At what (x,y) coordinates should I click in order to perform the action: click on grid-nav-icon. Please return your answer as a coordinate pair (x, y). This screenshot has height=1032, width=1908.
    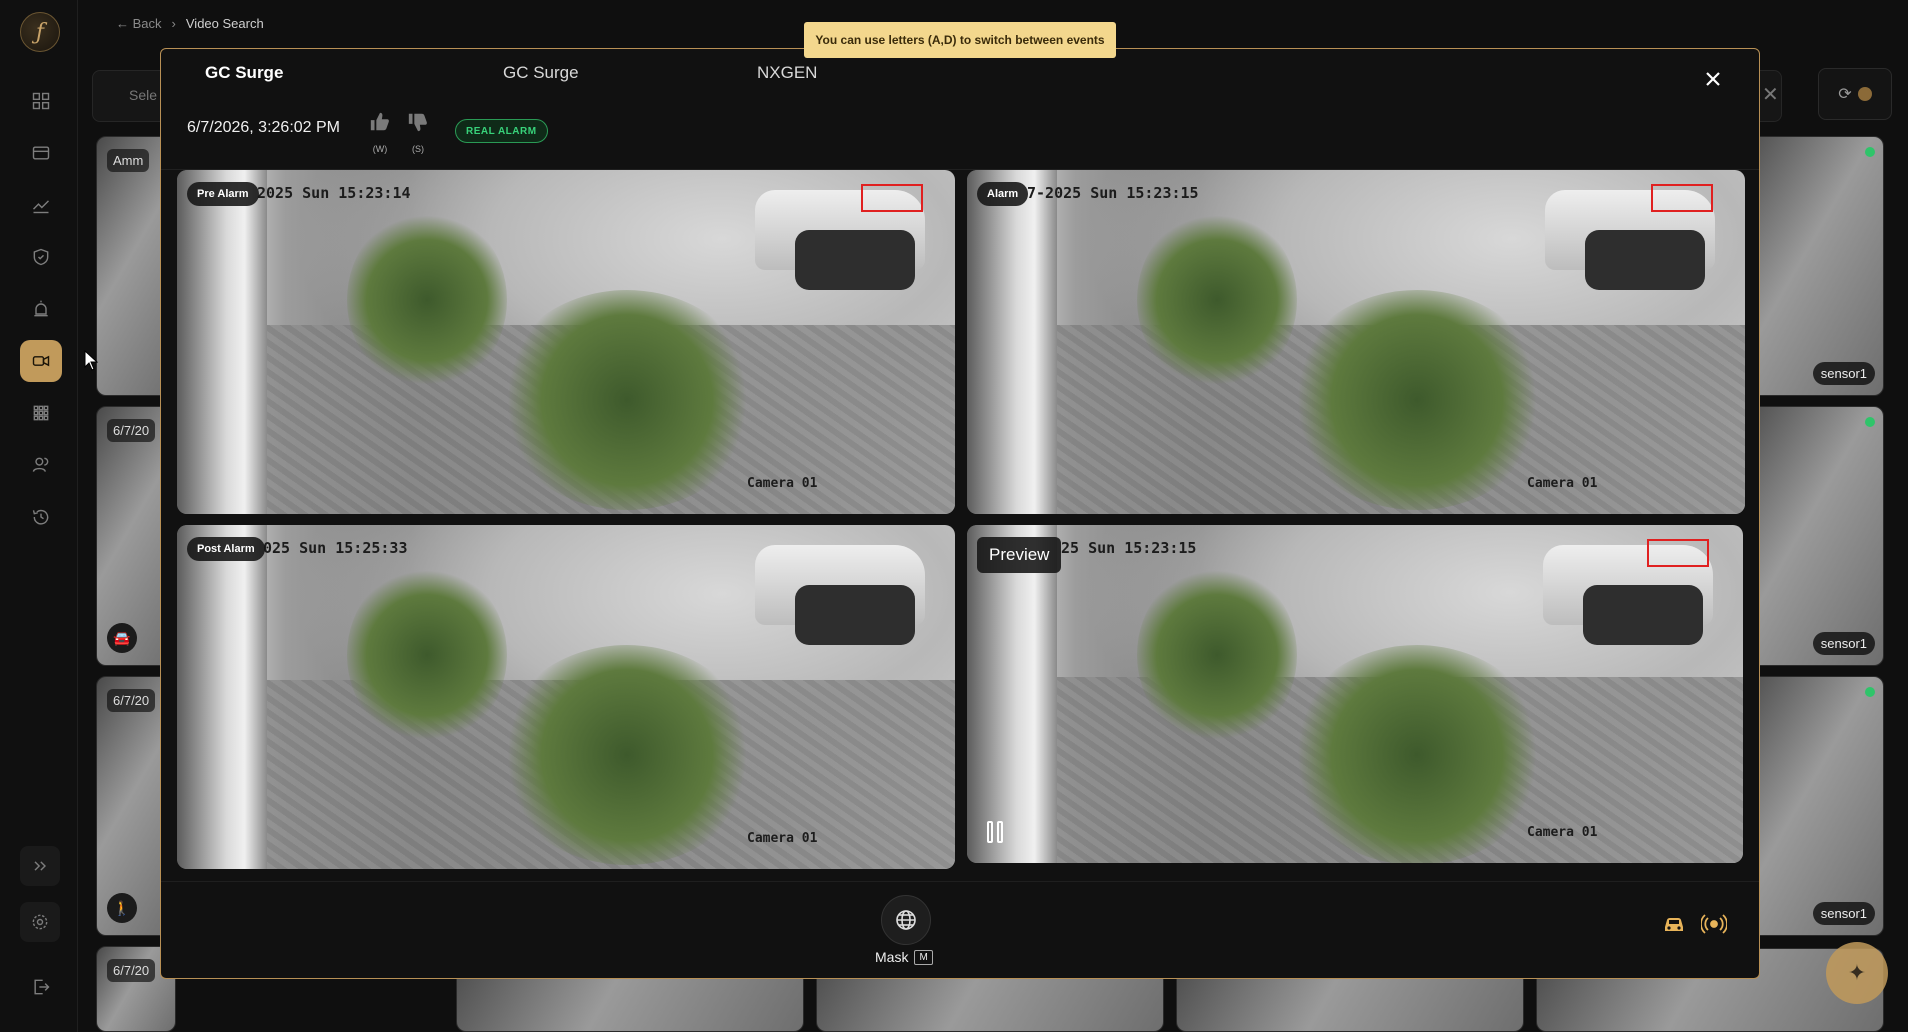
    Looking at the image, I should click on (41, 413).